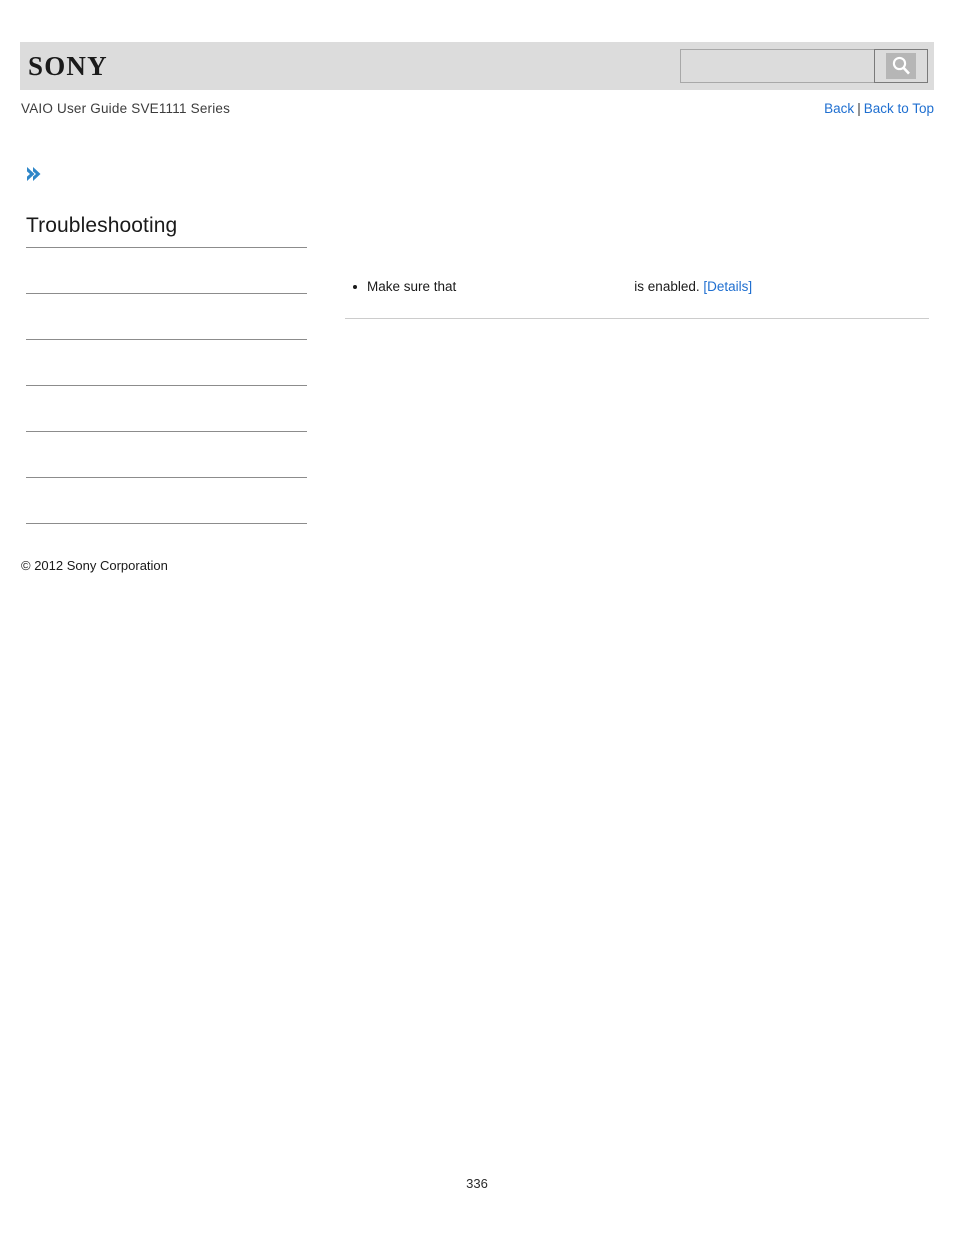  I want to click on main-content: Make sure that is enabled. [Details], so click(637, 297).